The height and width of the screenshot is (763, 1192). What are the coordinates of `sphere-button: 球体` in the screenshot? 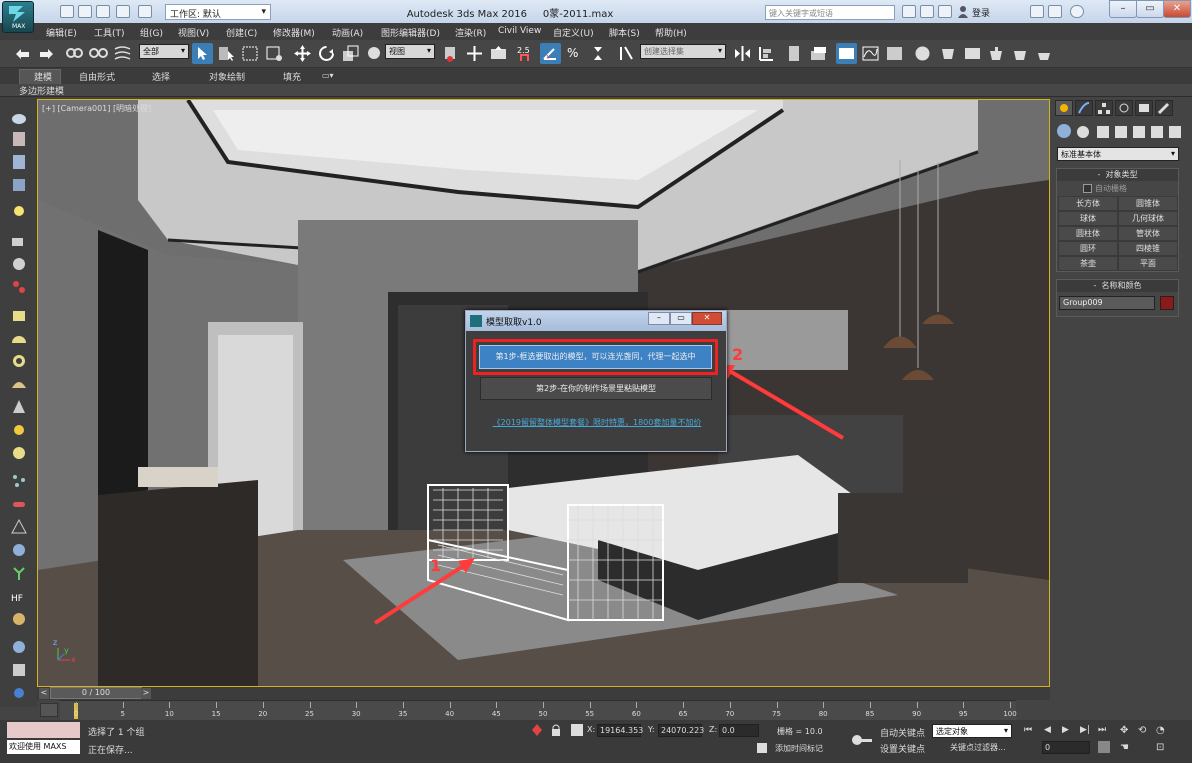 It's located at (1088, 218).